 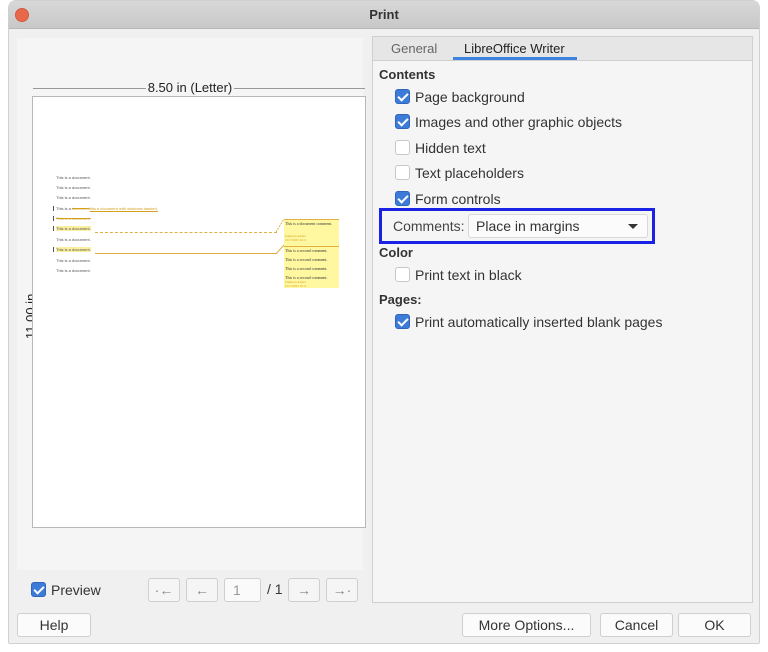 I want to click on tab-bar: General LibreOffice Writer, so click(x=562, y=49).